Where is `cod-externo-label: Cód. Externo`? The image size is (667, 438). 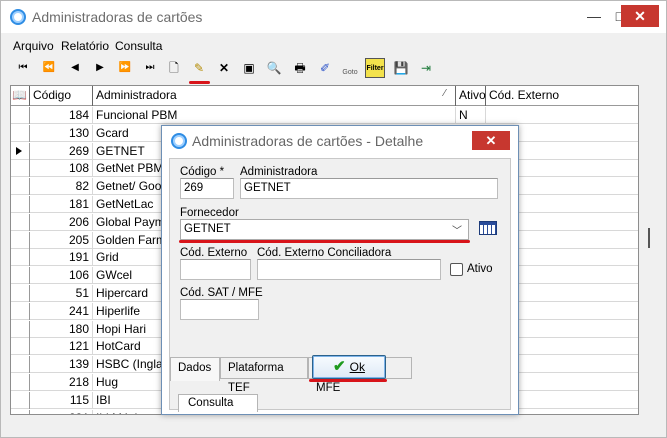 cod-externo-label: Cód. Externo is located at coordinates (214, 253).